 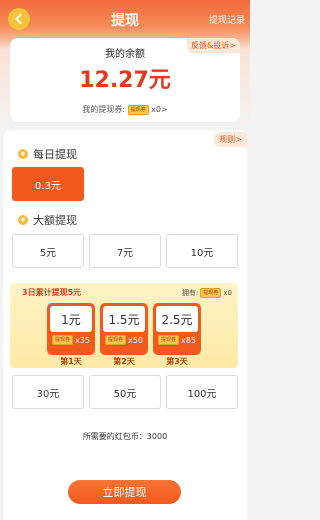 What do you see at coordinates (190, 293) in the screenshot?
I see `owned-label: 拥有:` at bounding box center [190, 293].